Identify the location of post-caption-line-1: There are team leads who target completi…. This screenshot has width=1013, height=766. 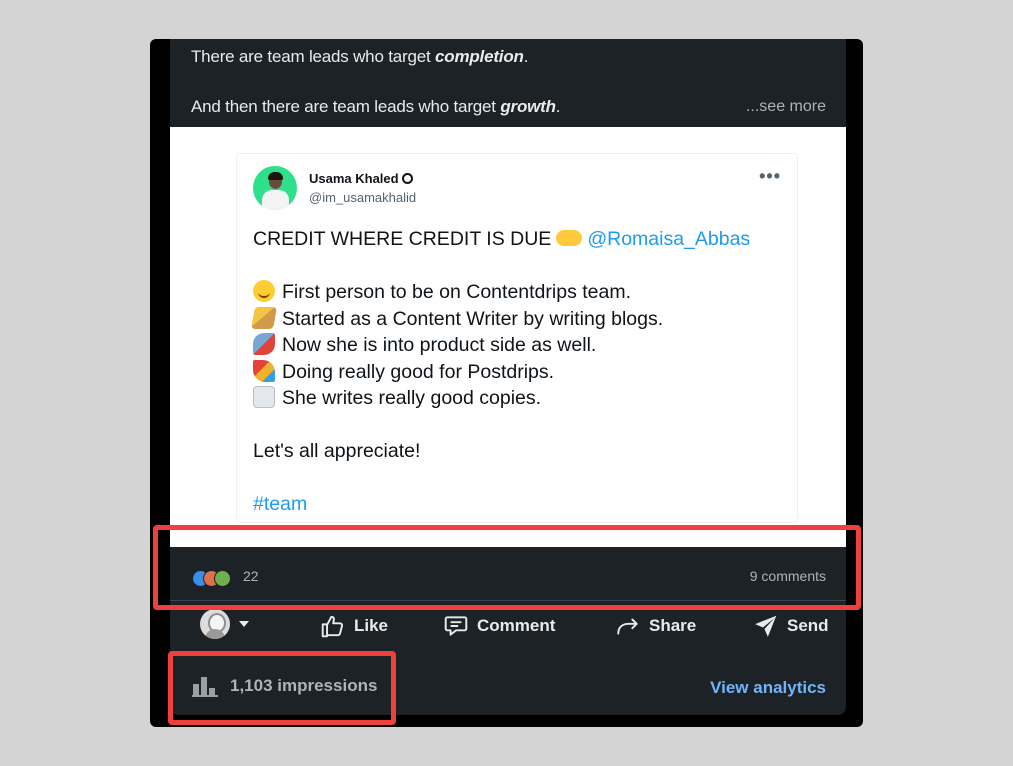
(359, 57).